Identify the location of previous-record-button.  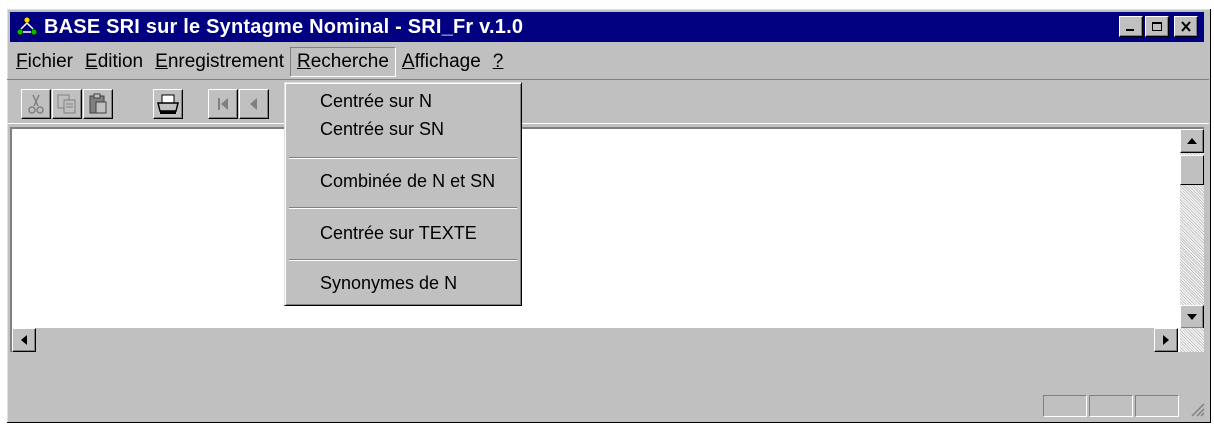
(254, 104).